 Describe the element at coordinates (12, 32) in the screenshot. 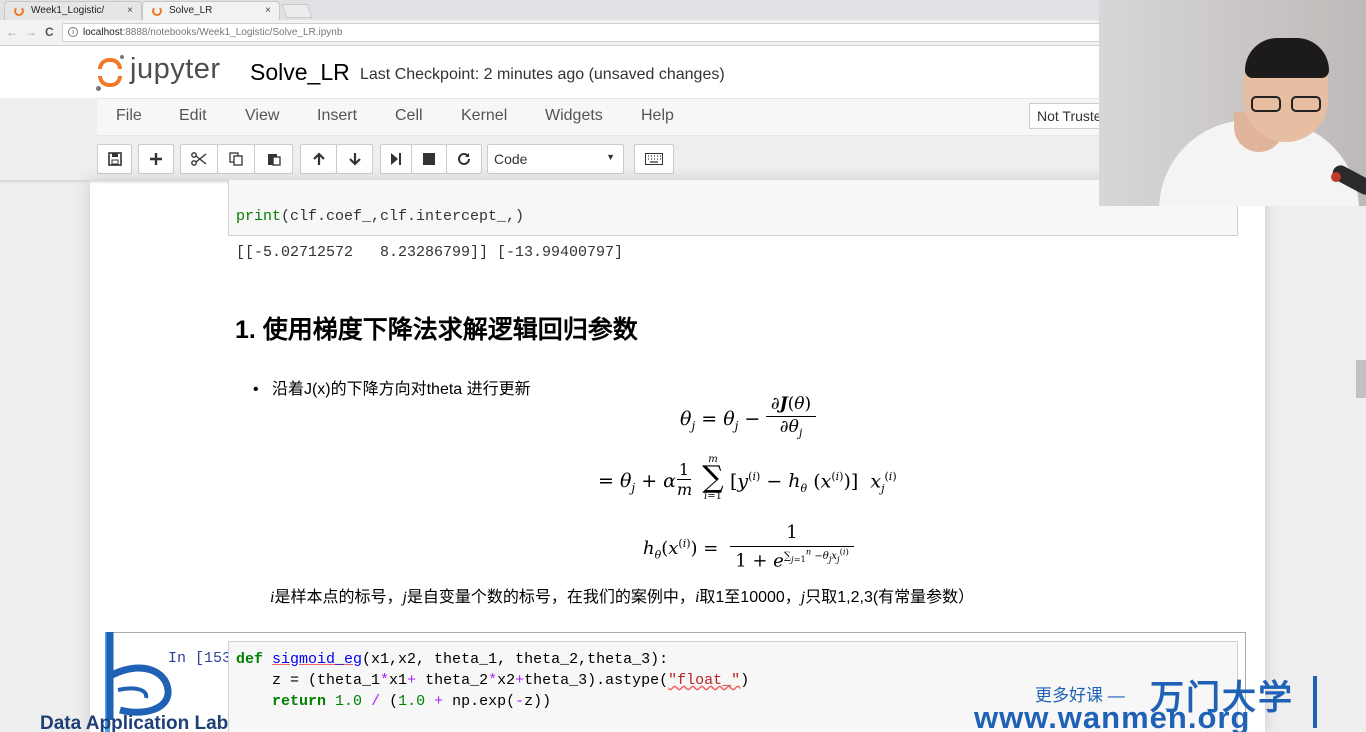

I see `back-icon: ←` at that location.